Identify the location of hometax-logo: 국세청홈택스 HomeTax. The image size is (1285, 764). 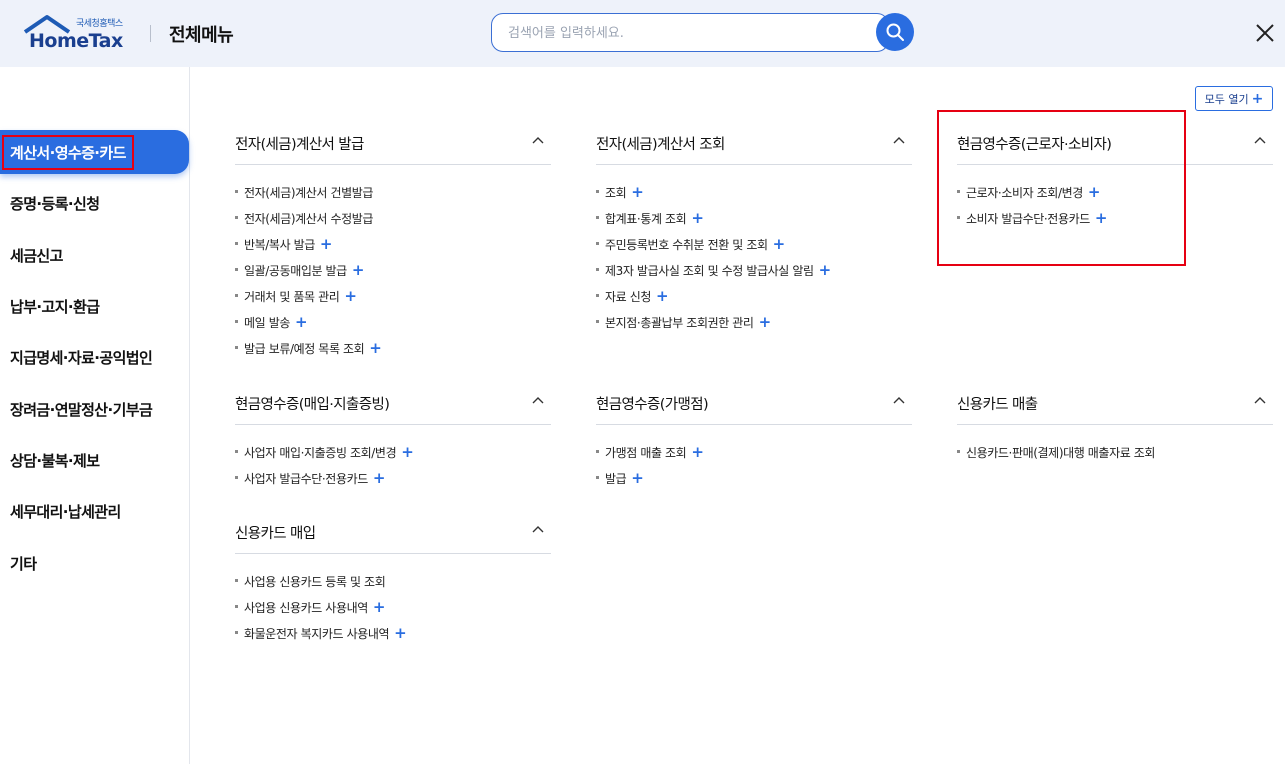
(78, 33).